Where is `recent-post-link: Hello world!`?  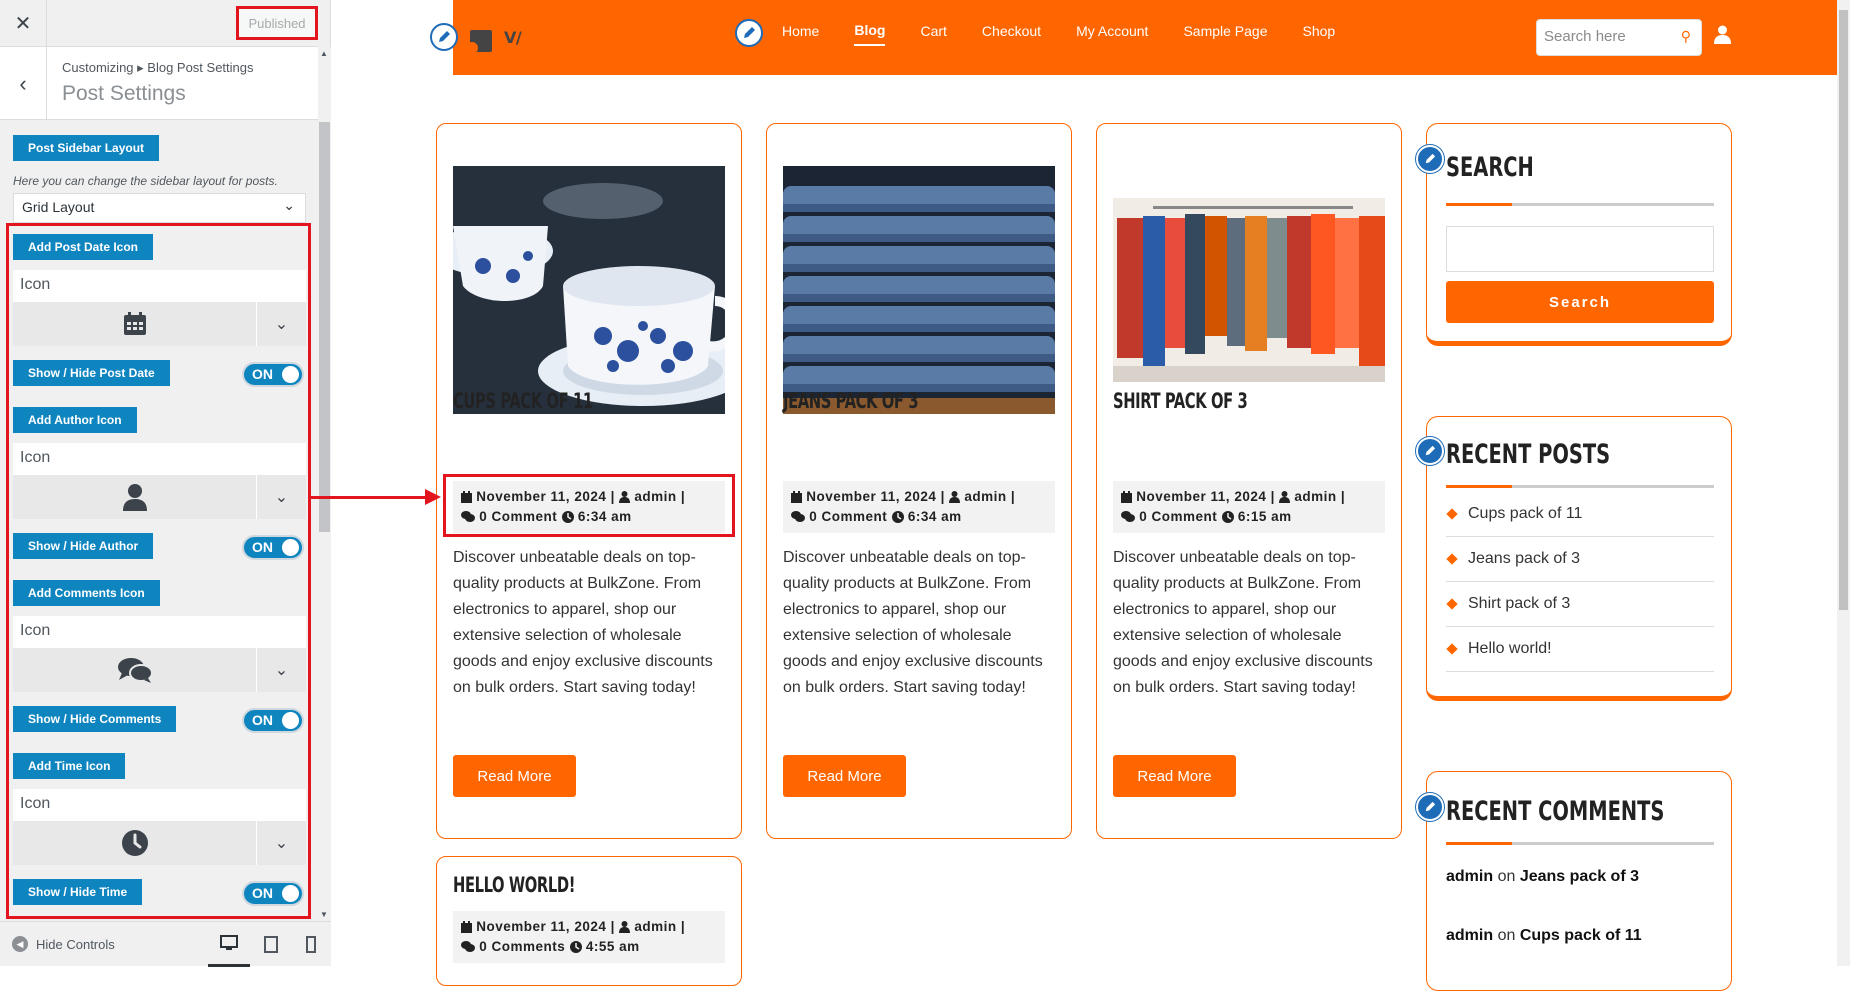 recent-post-link: Hello world! is located at coordinates (1580, 649).